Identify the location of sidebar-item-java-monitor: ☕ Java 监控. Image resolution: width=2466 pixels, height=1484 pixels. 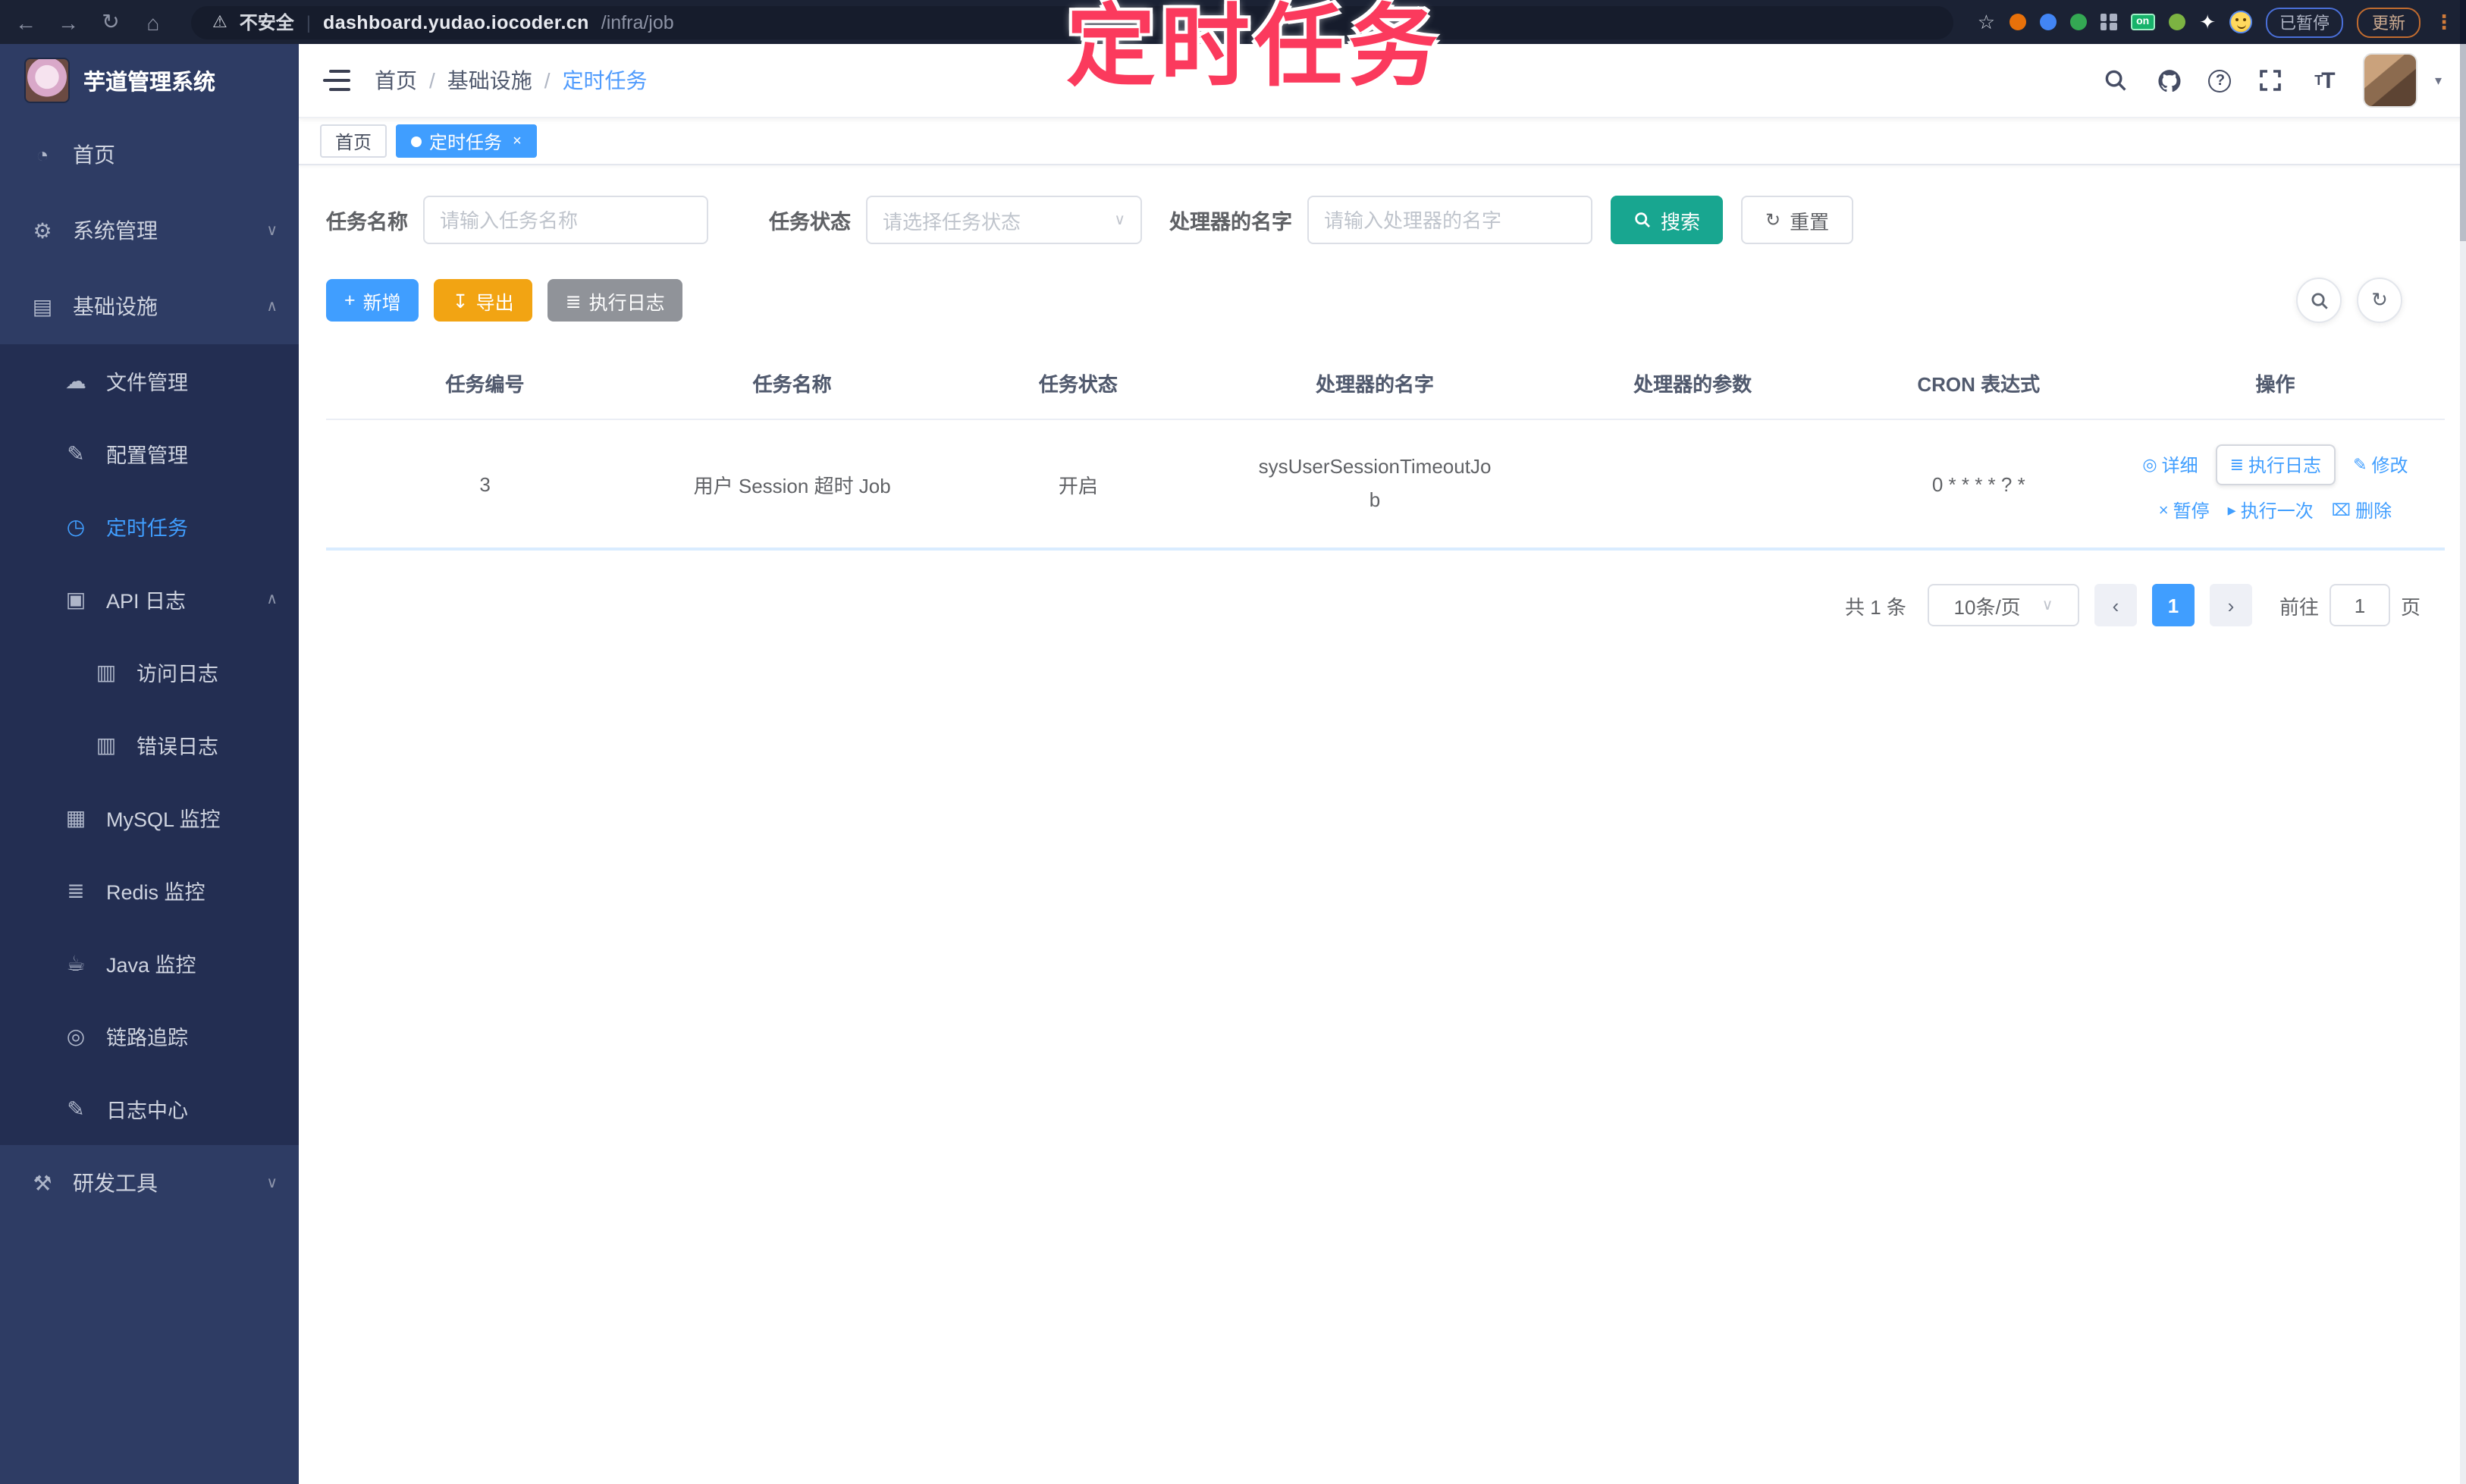
(149, 963).